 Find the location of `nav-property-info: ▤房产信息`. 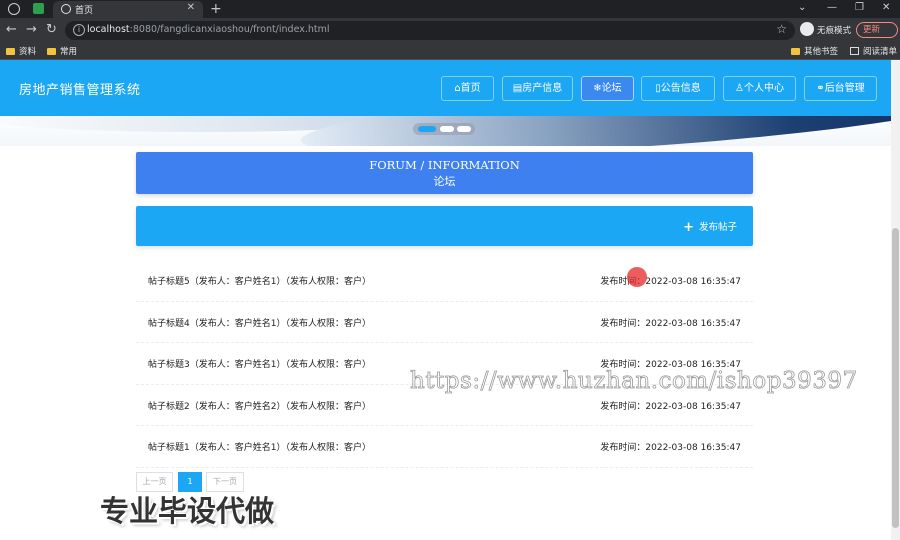

nav-property-info: ▤房产信息 is located at coordinates (537, 88).